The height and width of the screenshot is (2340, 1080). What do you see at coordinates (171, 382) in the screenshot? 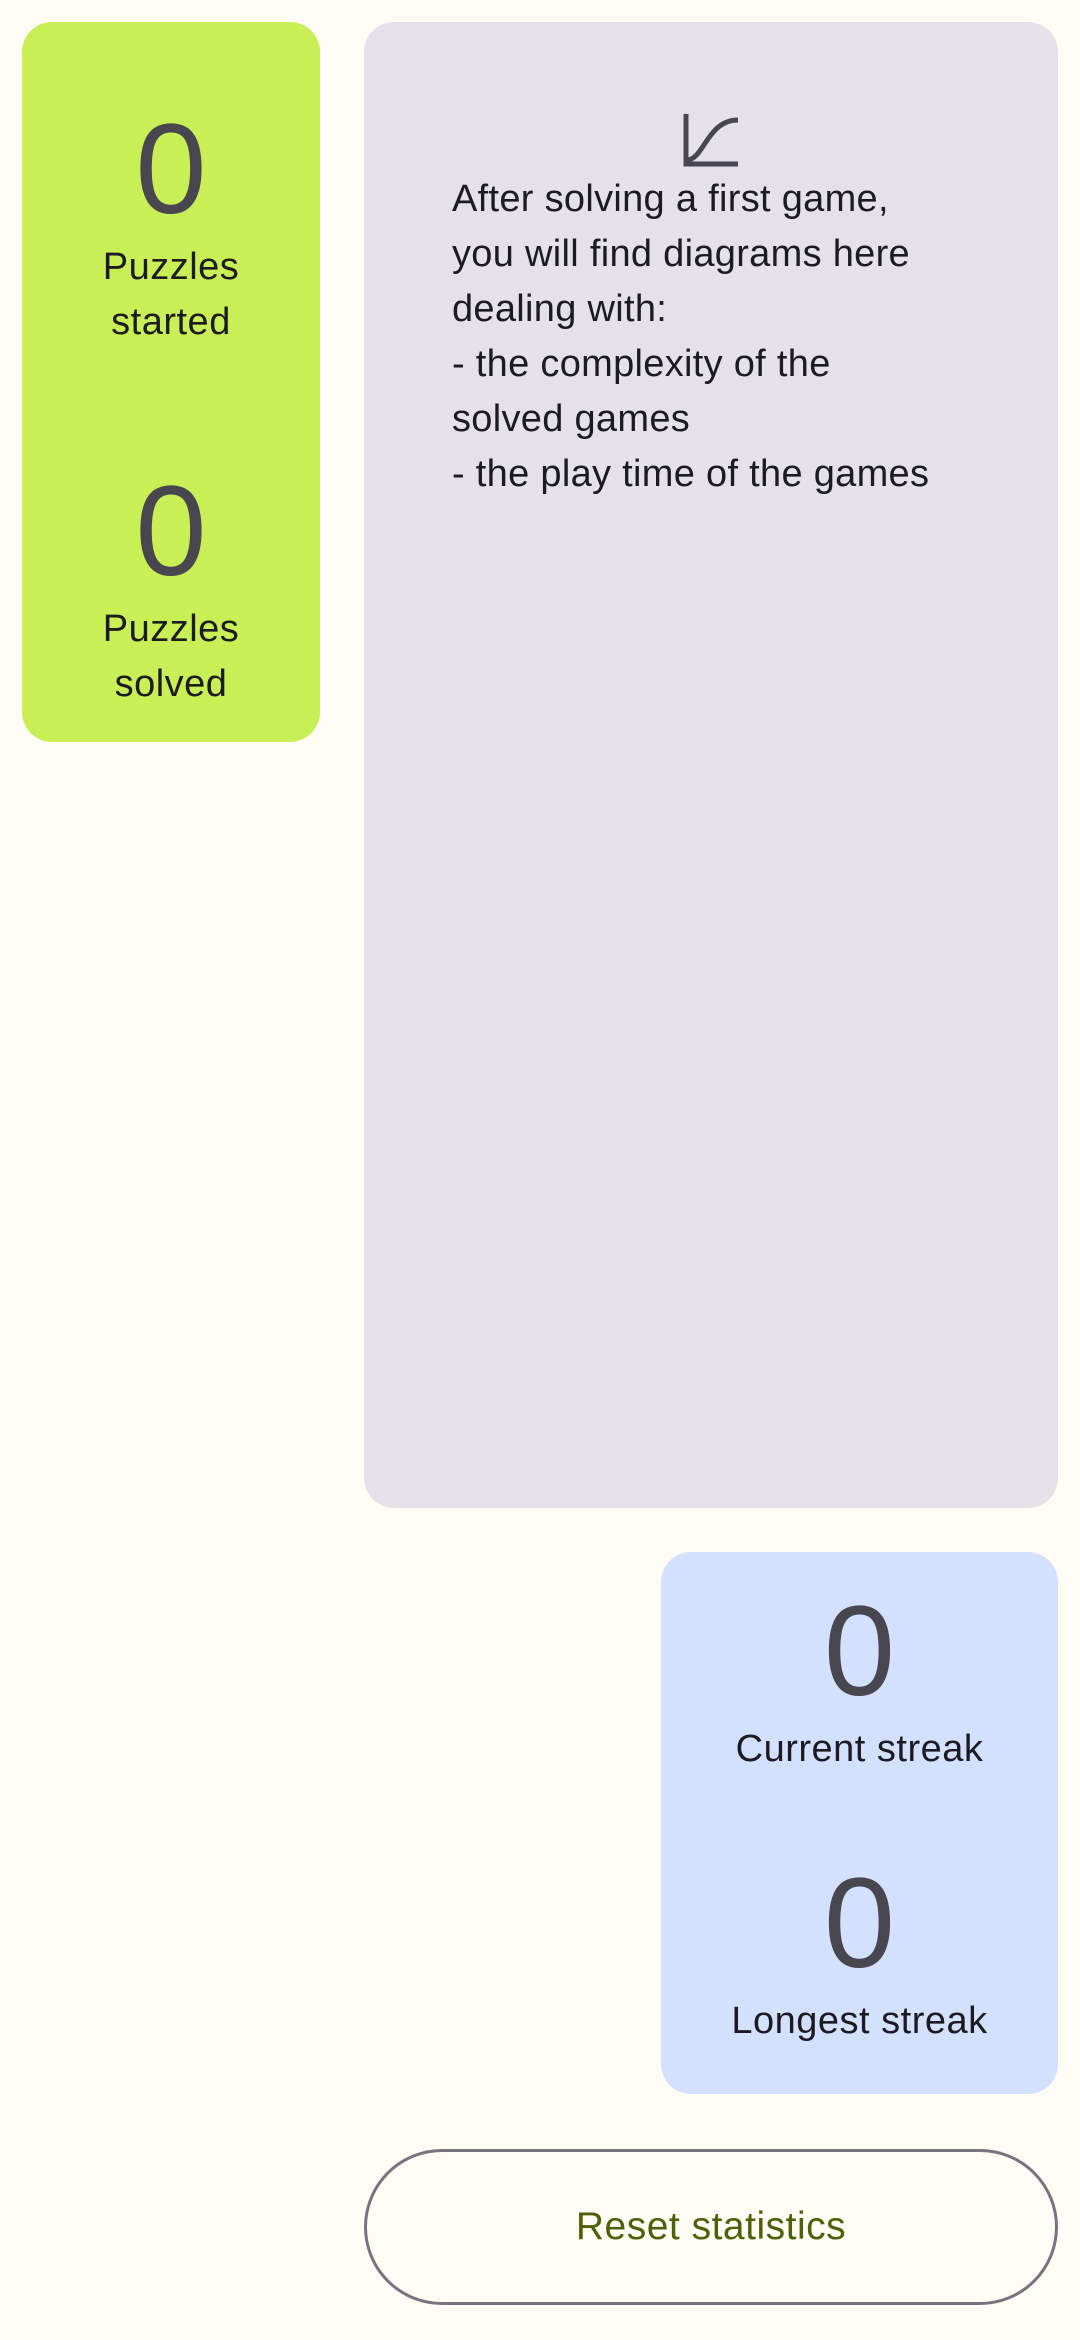
I see `puzzles-stats-card: 0 Puzzles started 0 Puzzles solved` at bounding box center [171, 382].